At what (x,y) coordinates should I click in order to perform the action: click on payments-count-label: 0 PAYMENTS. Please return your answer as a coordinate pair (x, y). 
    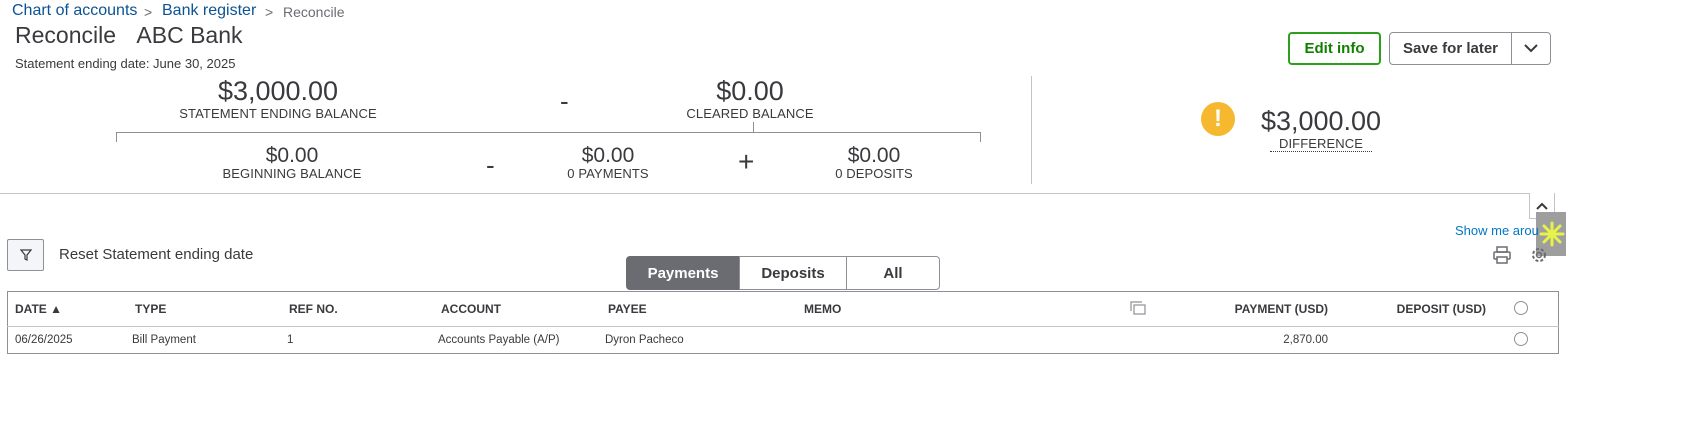
    Looking at the image, I should click on (608, 173).